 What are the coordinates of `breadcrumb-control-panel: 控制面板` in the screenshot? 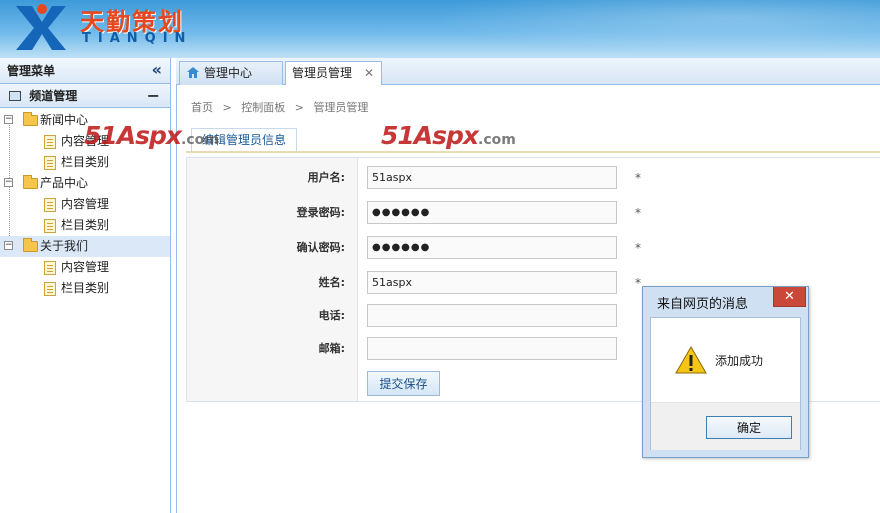 It's located at (263, 107).